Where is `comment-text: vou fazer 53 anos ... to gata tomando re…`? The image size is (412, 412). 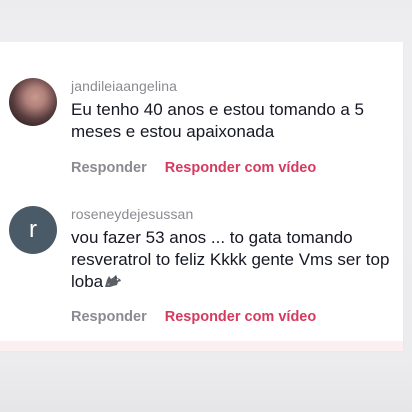 comment-text: vou fazer 53 anos ... to gata tomando re… is located at coordinates (236, 260).